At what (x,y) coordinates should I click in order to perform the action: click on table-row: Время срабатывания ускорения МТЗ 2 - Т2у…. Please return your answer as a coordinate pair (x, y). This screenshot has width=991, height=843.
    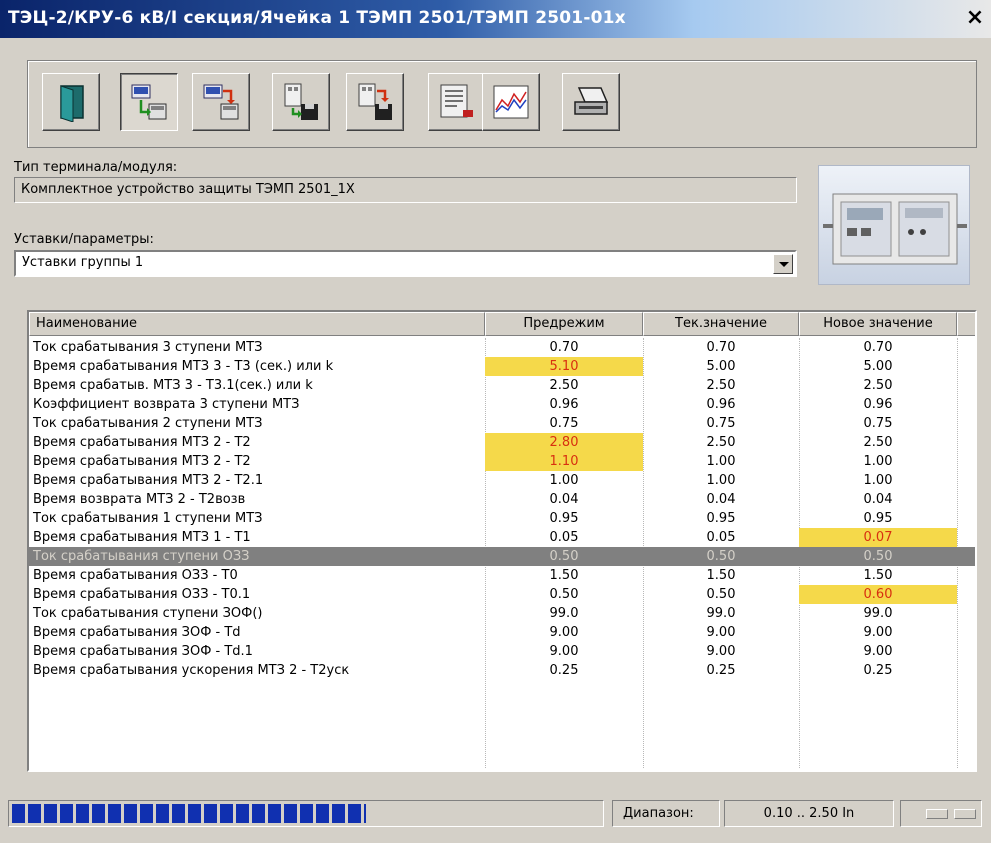
    Looking at the image, I should click on (502, 670).